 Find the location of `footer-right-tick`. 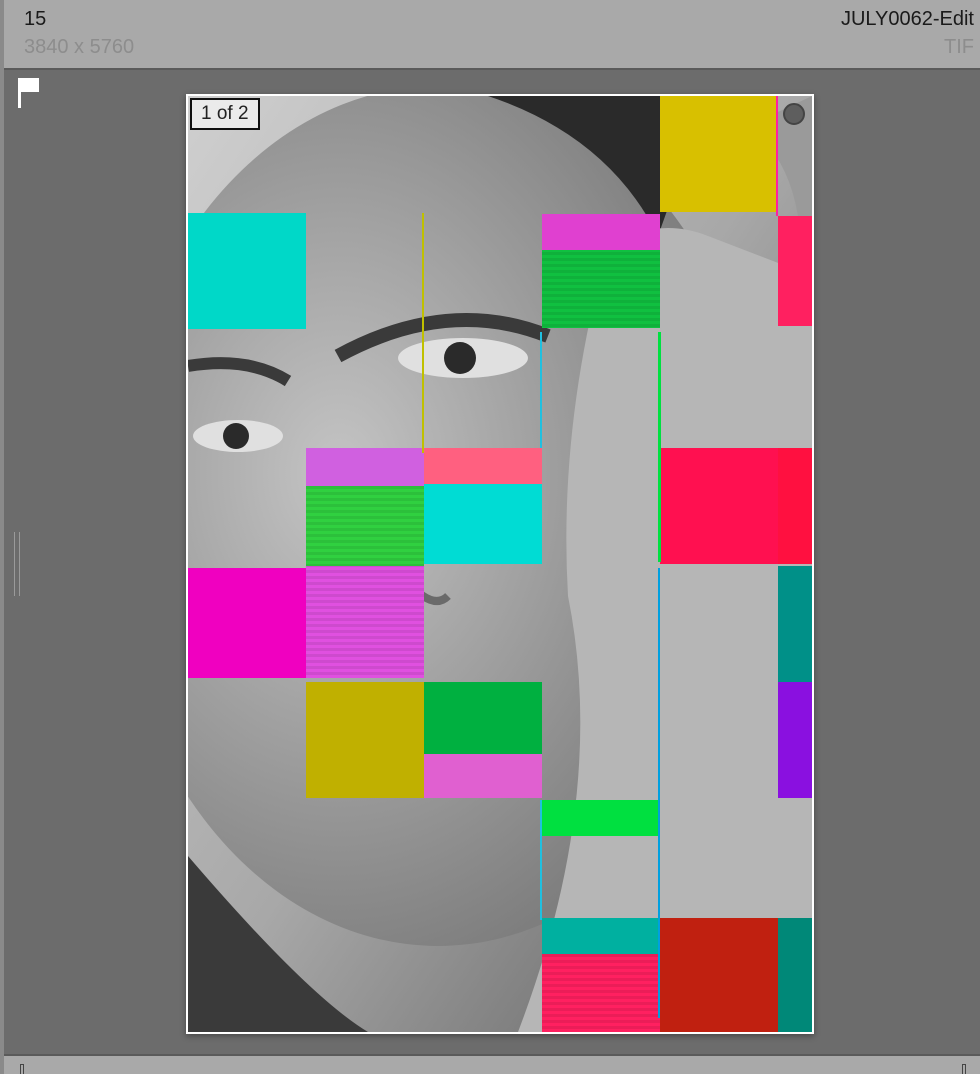

footer-right-tick is located at coordinates (964, 1069).